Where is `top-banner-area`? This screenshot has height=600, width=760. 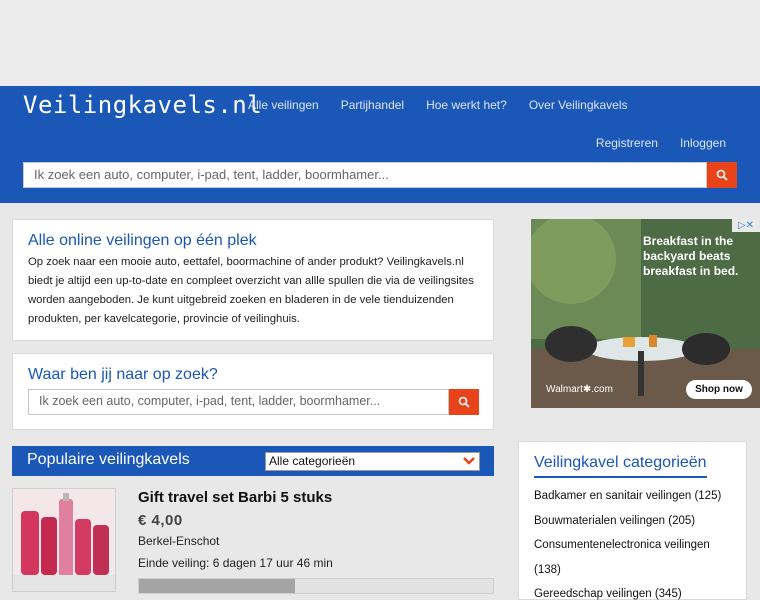
top-banner-area is located at coordinates (380, 43).